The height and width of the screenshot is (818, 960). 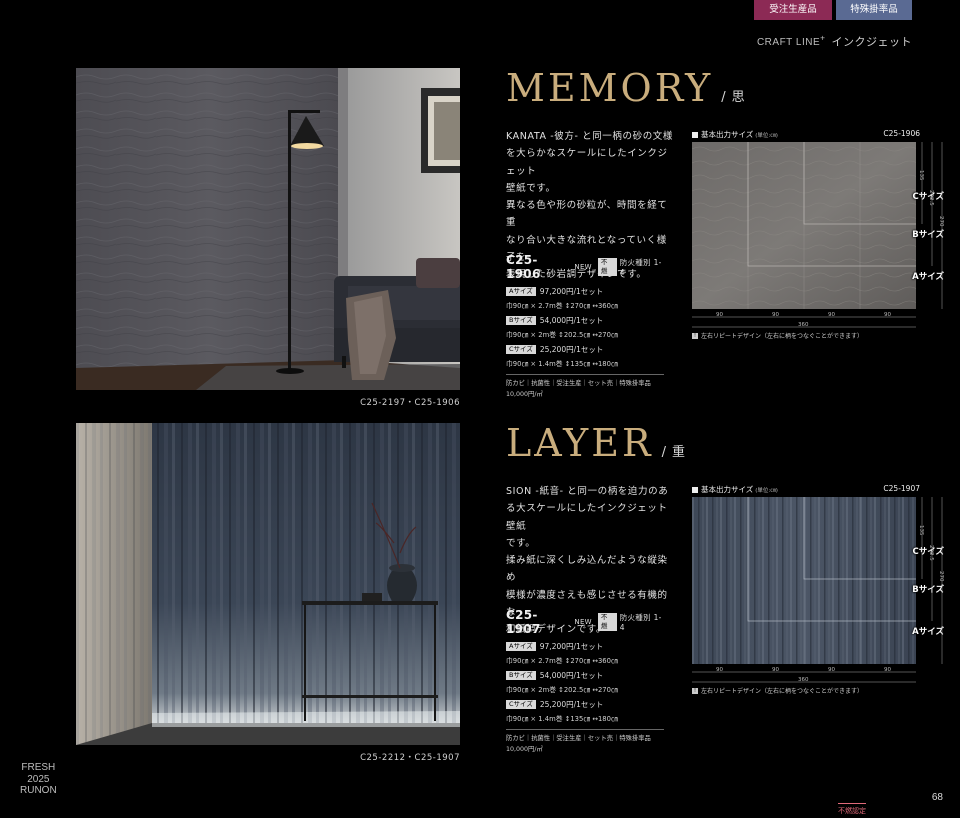 What do you see at coordinates (788, 43) in the screenshot?
I see `series-brand-text: CRAFT LINE` at bounding box center [788, 43].